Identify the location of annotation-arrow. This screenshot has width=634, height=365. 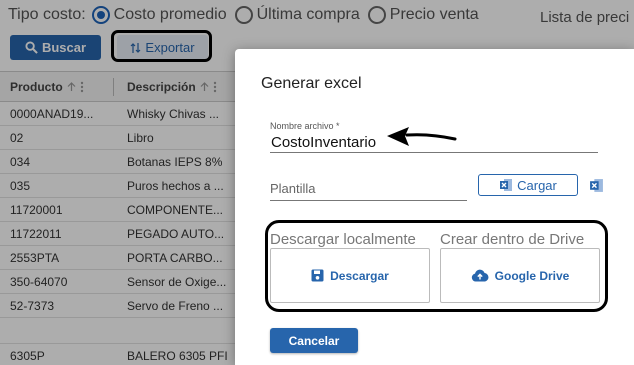
(422, 136).